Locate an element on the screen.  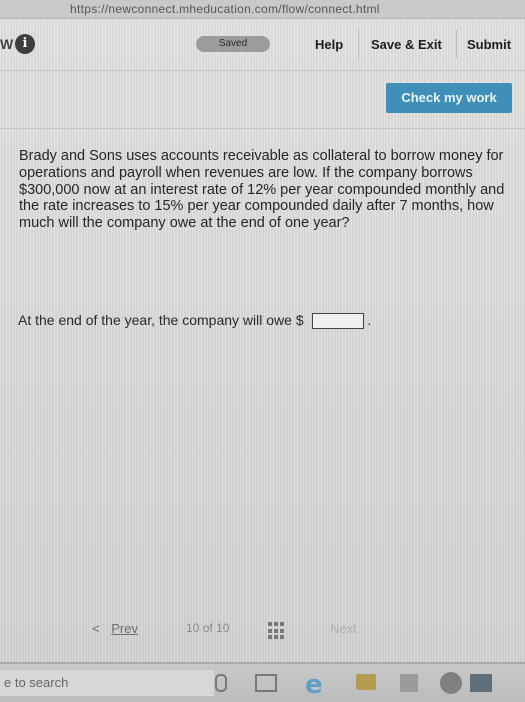
edge-browser-icon: e is located at coordinates (314, 685).